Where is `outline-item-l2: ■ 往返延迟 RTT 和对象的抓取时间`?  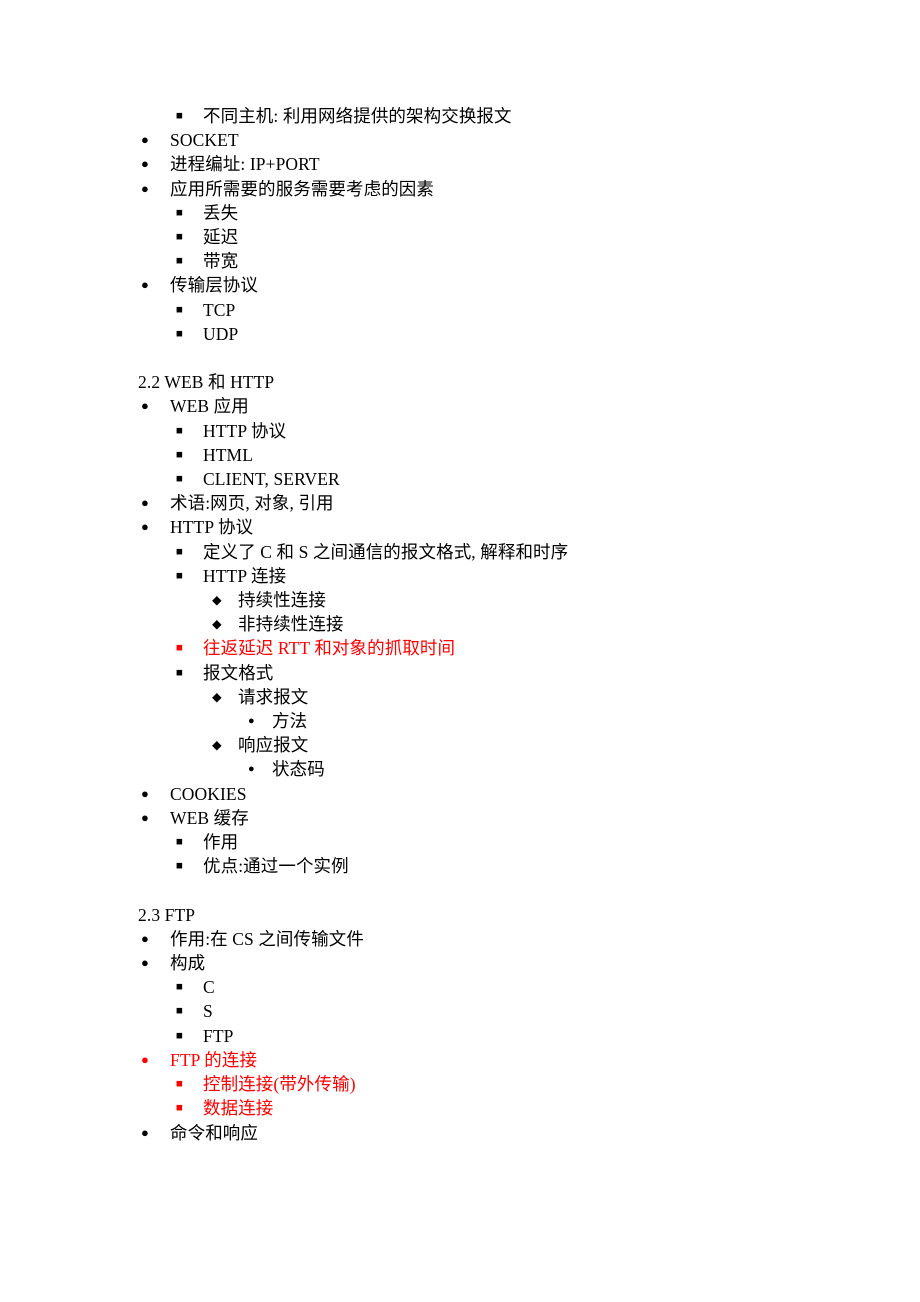
outline-item-l2: ■ 往返延迟 RTT 和对象的抓取时间 is located at coordinates (488, 648).